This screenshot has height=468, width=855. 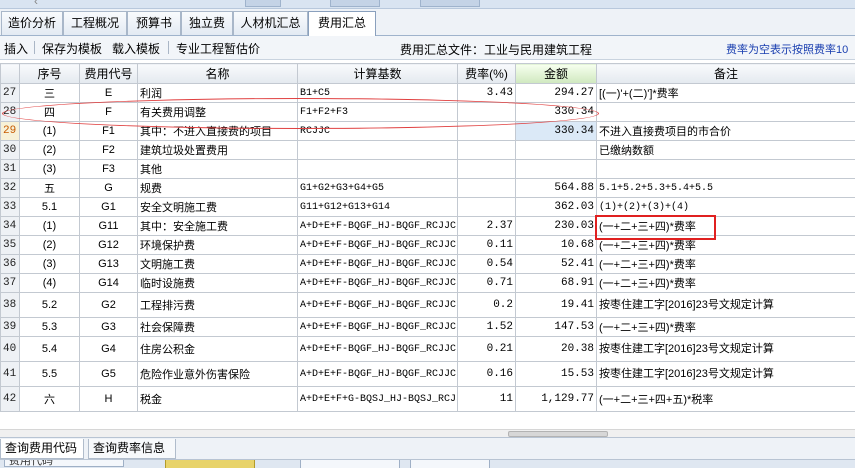 I want to click on footer-tab, so click(x=350, y=464).